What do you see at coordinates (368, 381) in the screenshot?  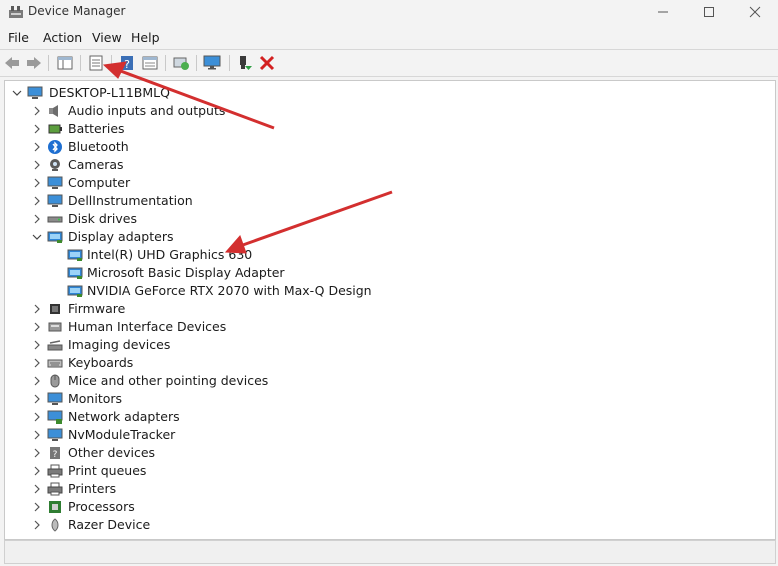 I see `category-node: Mice and other pointing devices` at bounding box center [368, 381].